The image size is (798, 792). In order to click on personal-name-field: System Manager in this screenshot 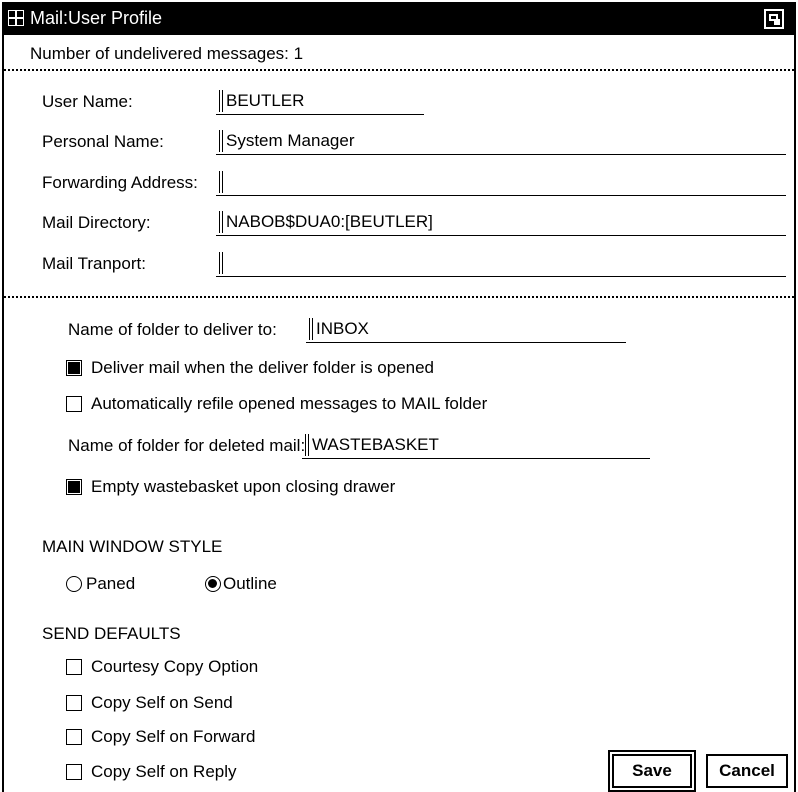, I will do `click(501, 141)`.